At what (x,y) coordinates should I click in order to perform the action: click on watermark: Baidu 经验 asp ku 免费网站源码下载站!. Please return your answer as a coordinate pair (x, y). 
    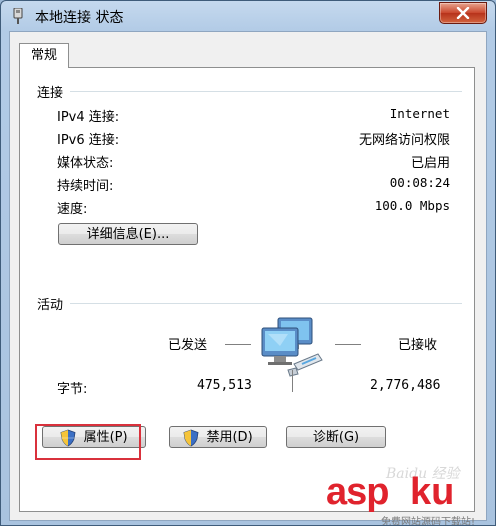
    Looking at the image, I should click on (410, 496).